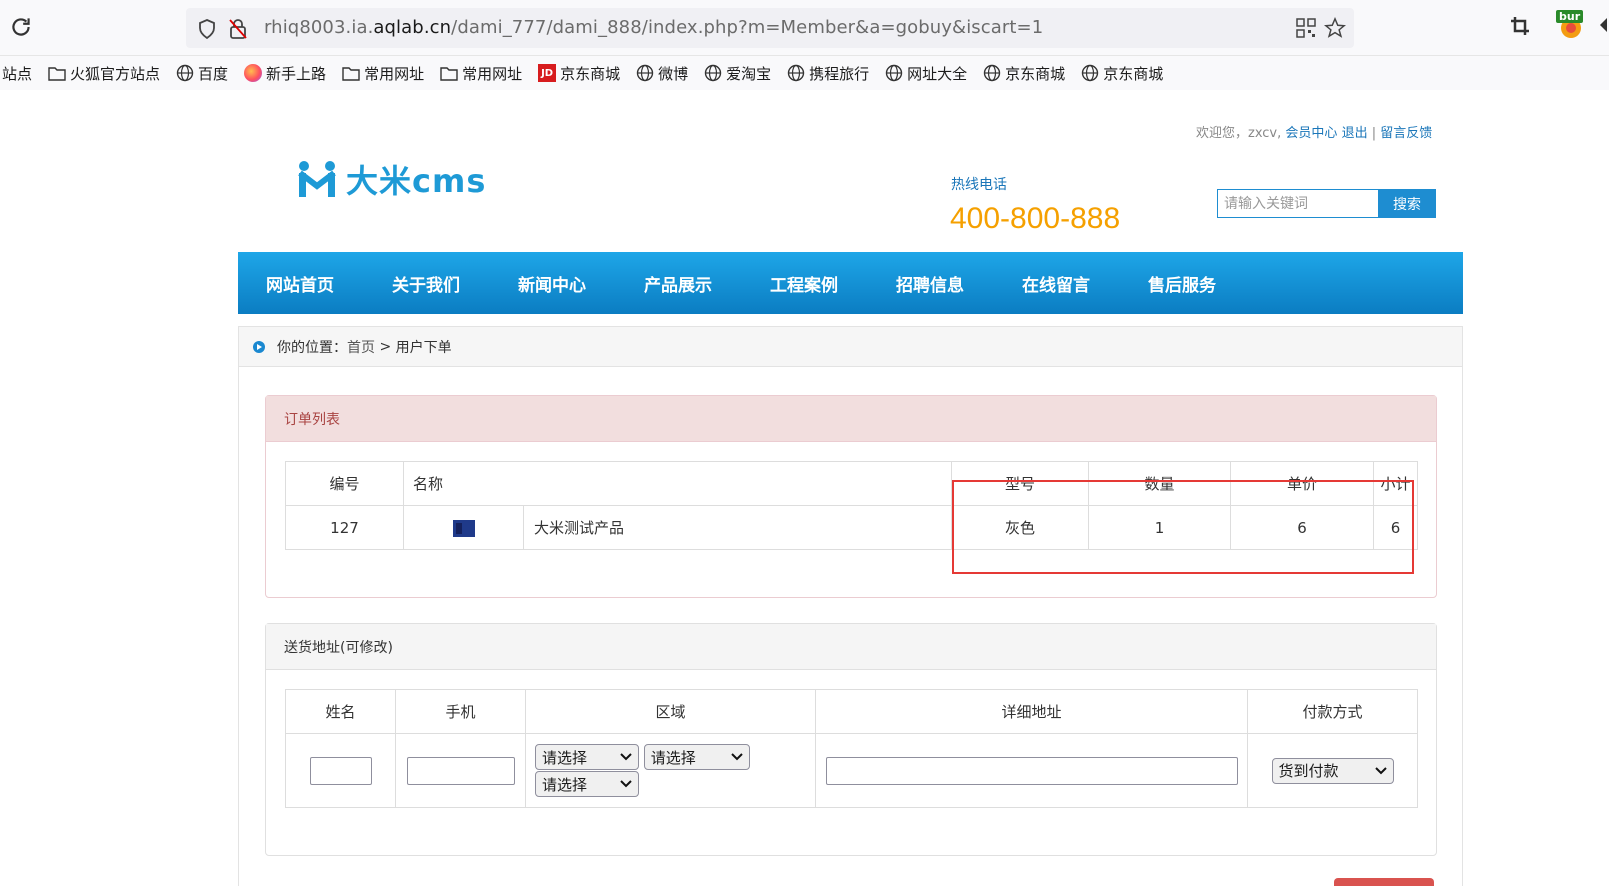 This screenshot has width=1609, height=886. I want to click on col-name: 姓名, so click(340, 711).